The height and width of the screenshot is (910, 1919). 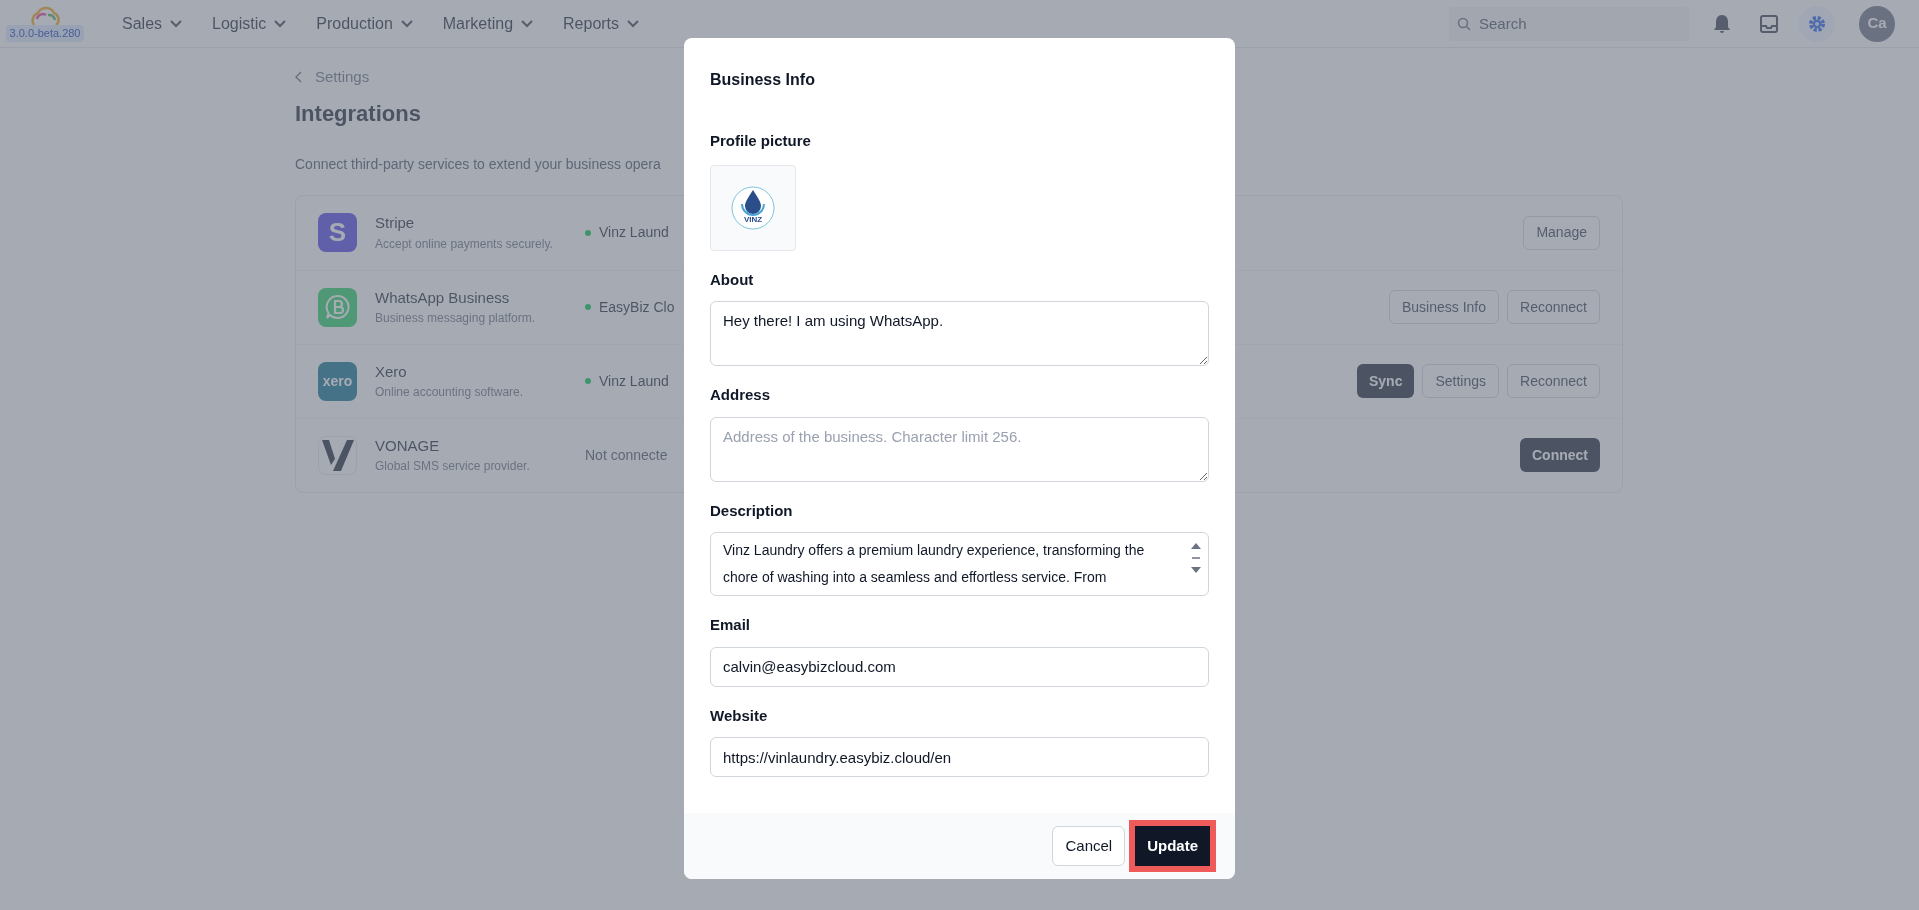 I want to click on integration-name: Xero, so click(x=391, y=371).